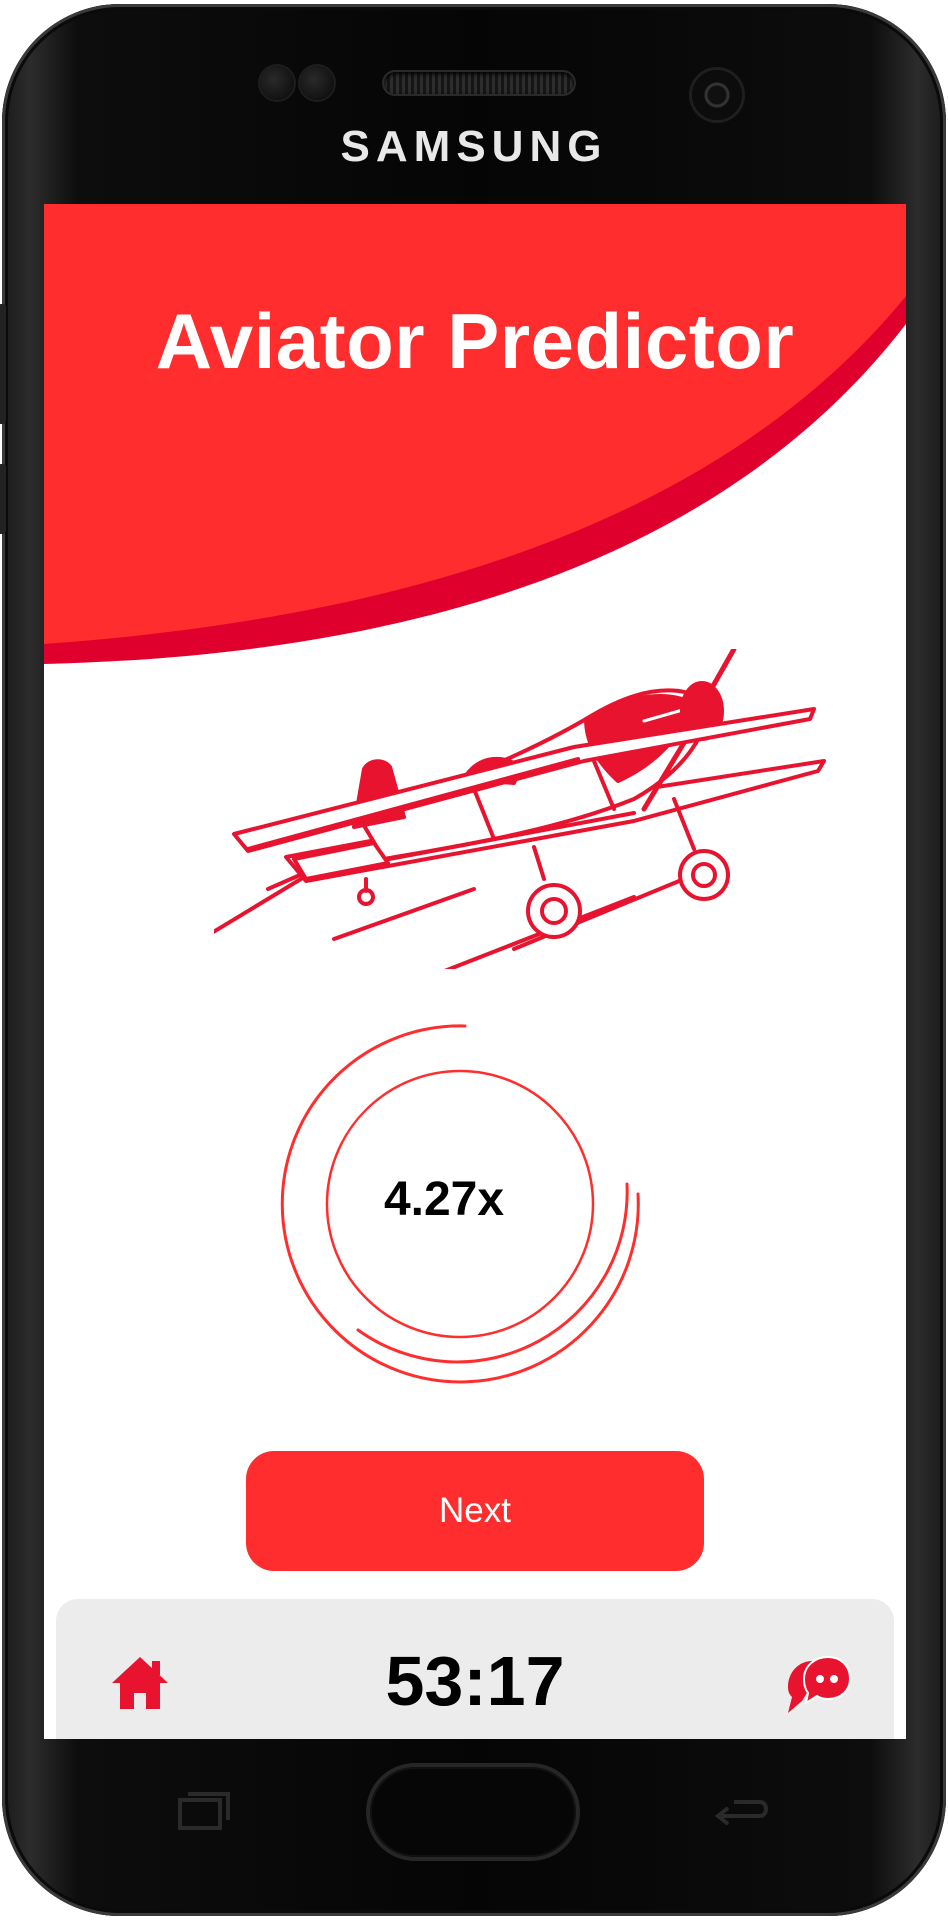 The height and width of the screenshot is (1920, 948). I want to click on next-button: Next, so click(475, 1511).